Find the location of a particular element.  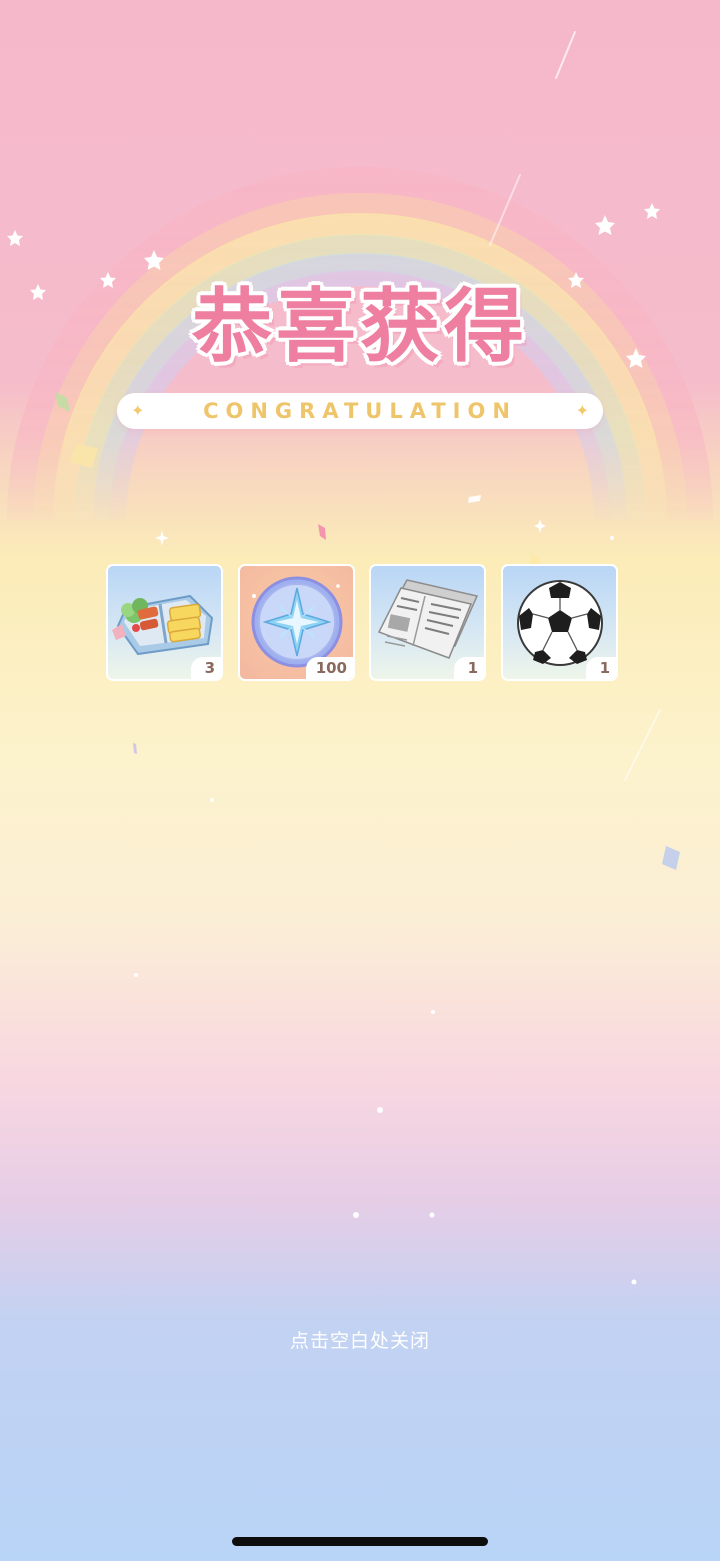

title-container: 恭喜获得 is located at coordinates (360, 320).